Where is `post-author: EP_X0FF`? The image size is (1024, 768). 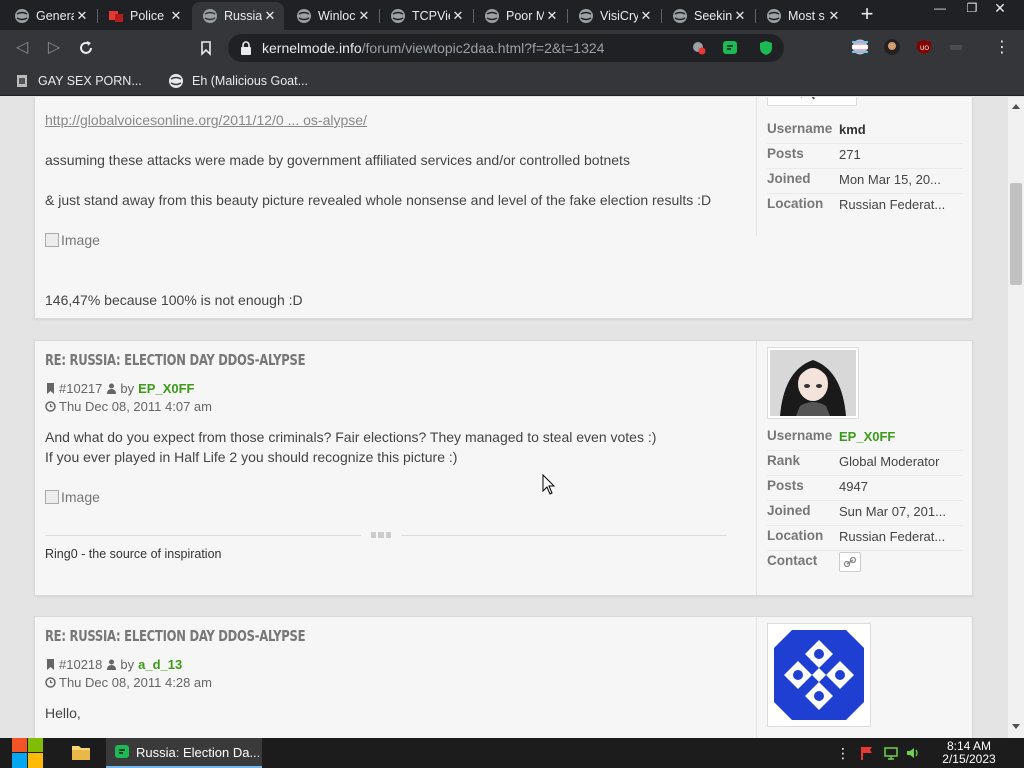 post-author: EP_X0FF is located at coordinates (166, 388).